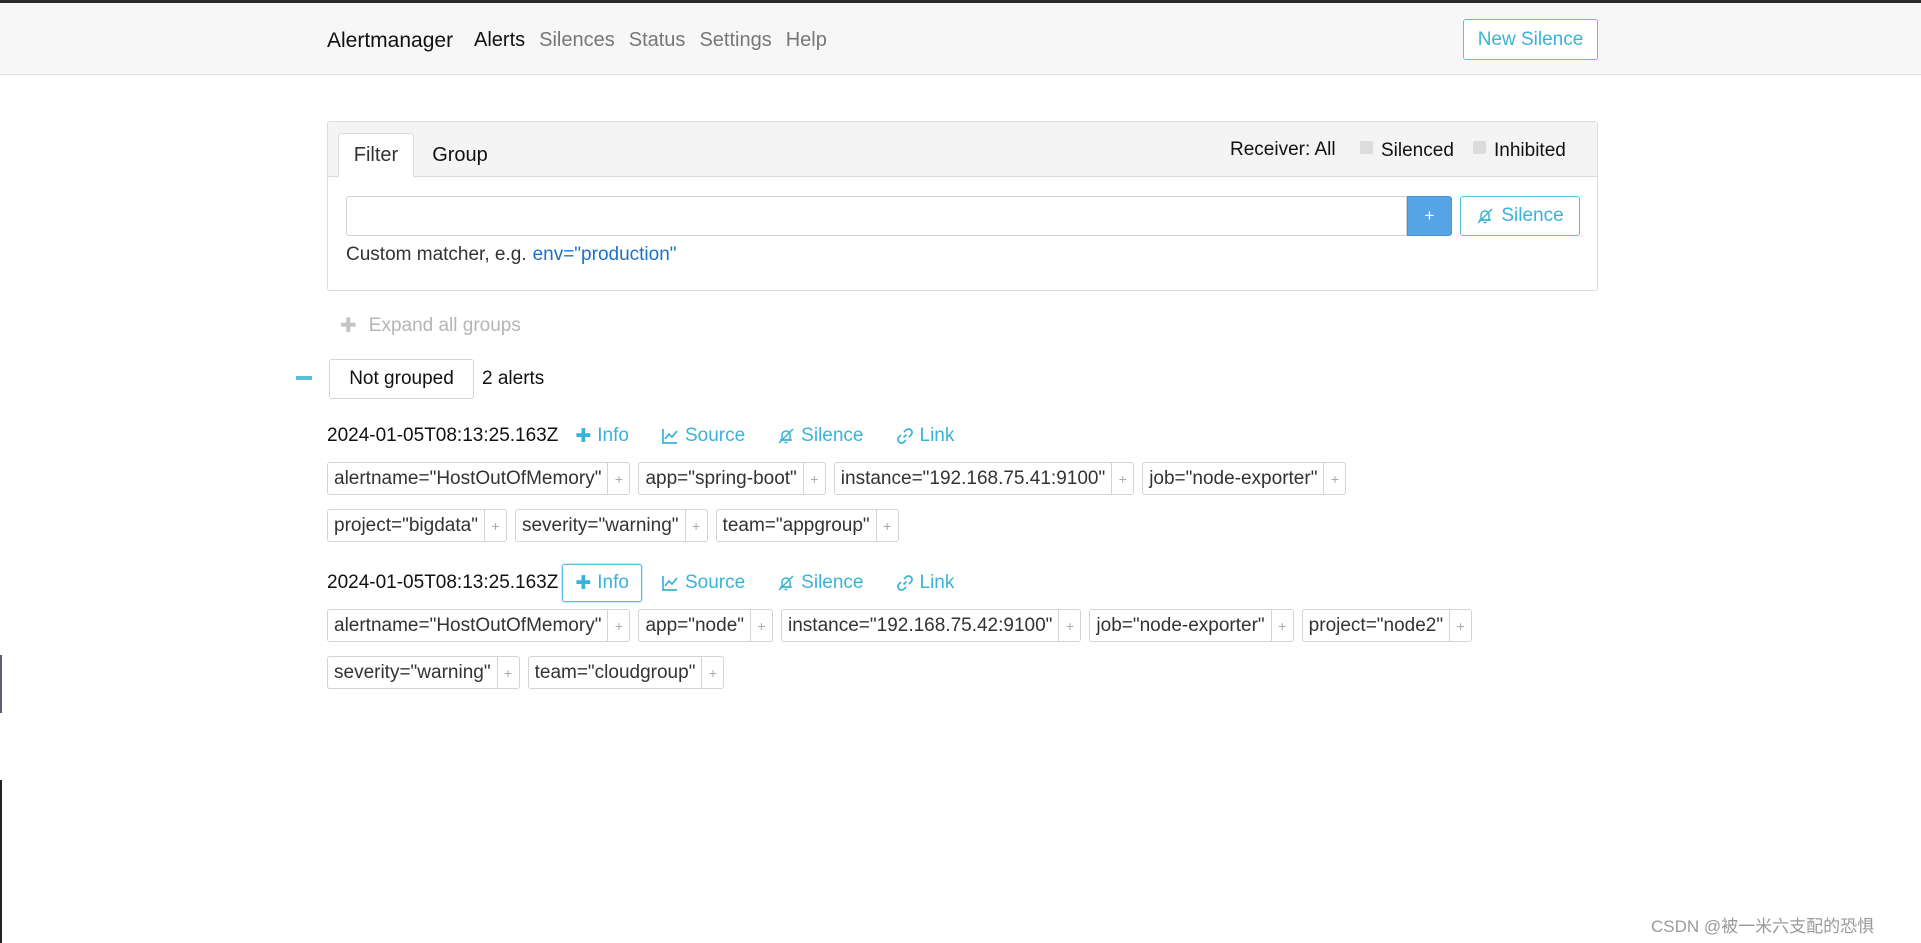  I want to click on nav-alerts: Alerts, so click(499, 40).